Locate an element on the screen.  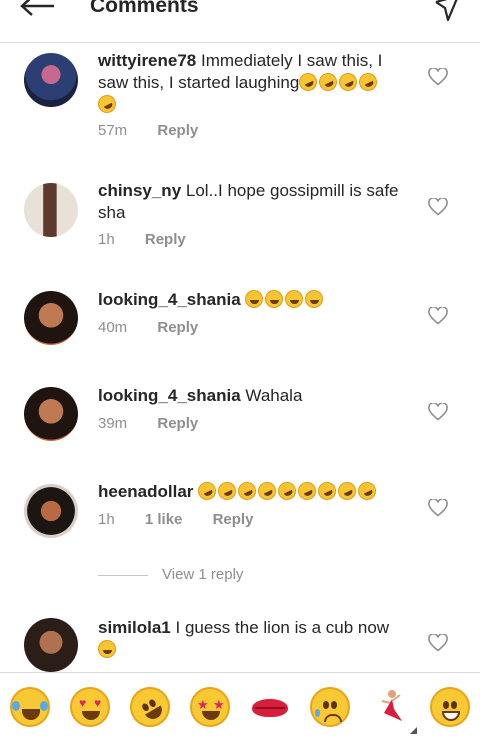
comment-body: similola1 I guess the lion is a cub now is located at coordinates (255, 639).